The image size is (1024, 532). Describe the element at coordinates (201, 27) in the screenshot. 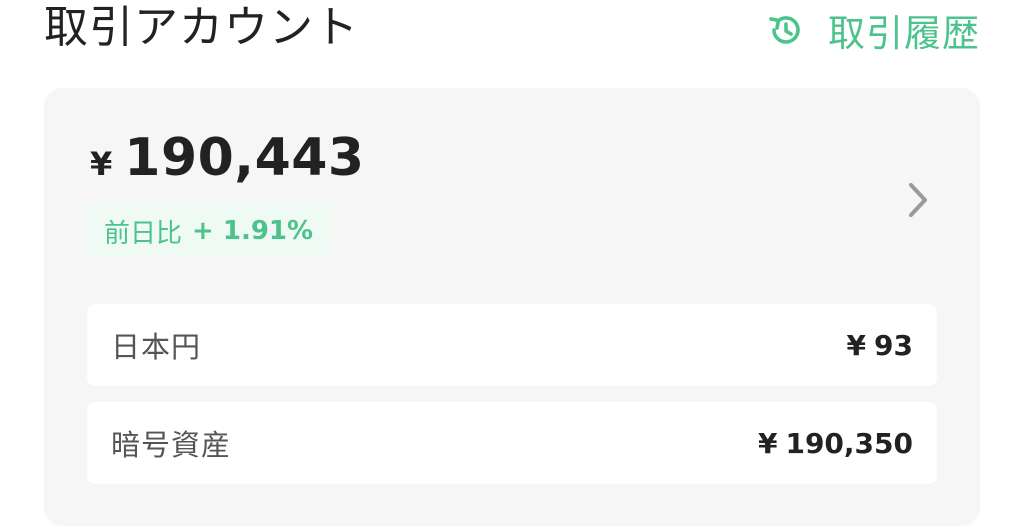

I see `page-title: 取引アカウント` at that location.